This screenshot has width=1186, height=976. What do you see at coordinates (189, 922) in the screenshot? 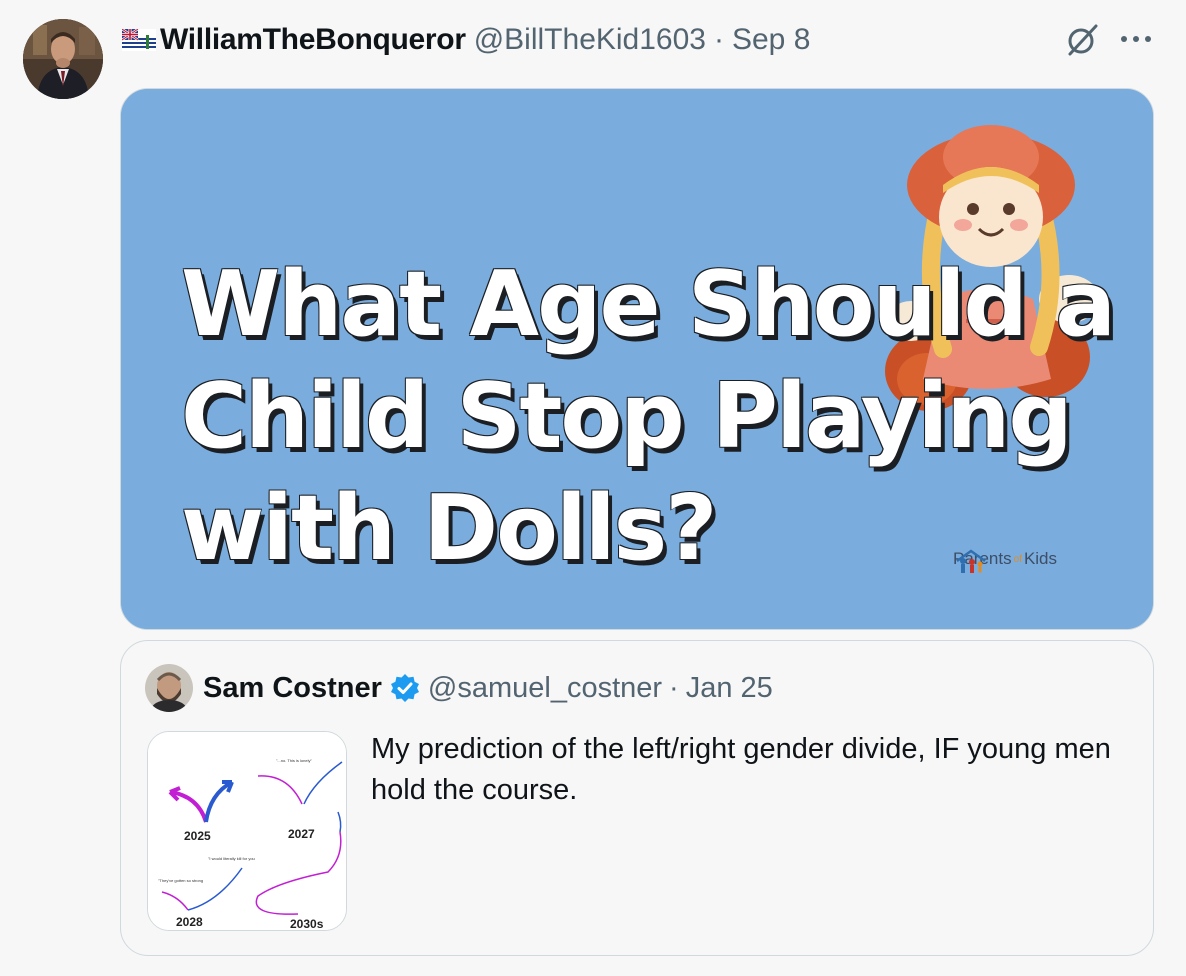
I see `thumbnail-label: 2028` at bounding box center [189, 922].